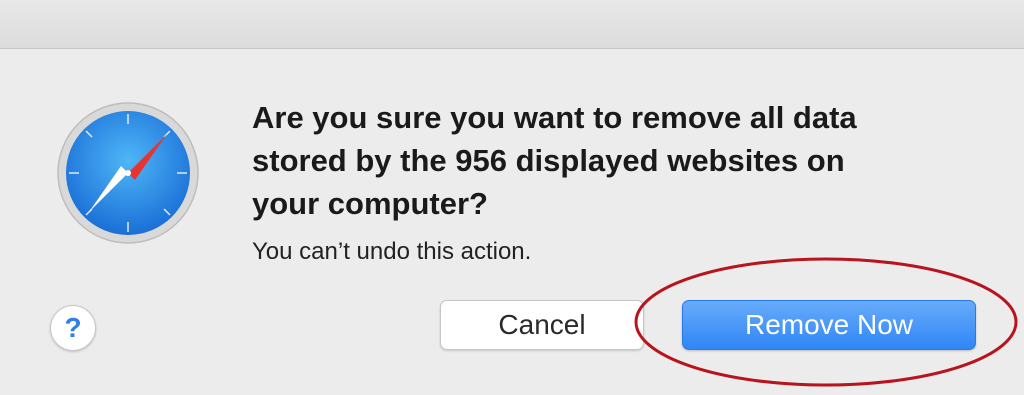  I want to click on alert-message-line: Are you sure you want to remove all data, so click(554, 117).